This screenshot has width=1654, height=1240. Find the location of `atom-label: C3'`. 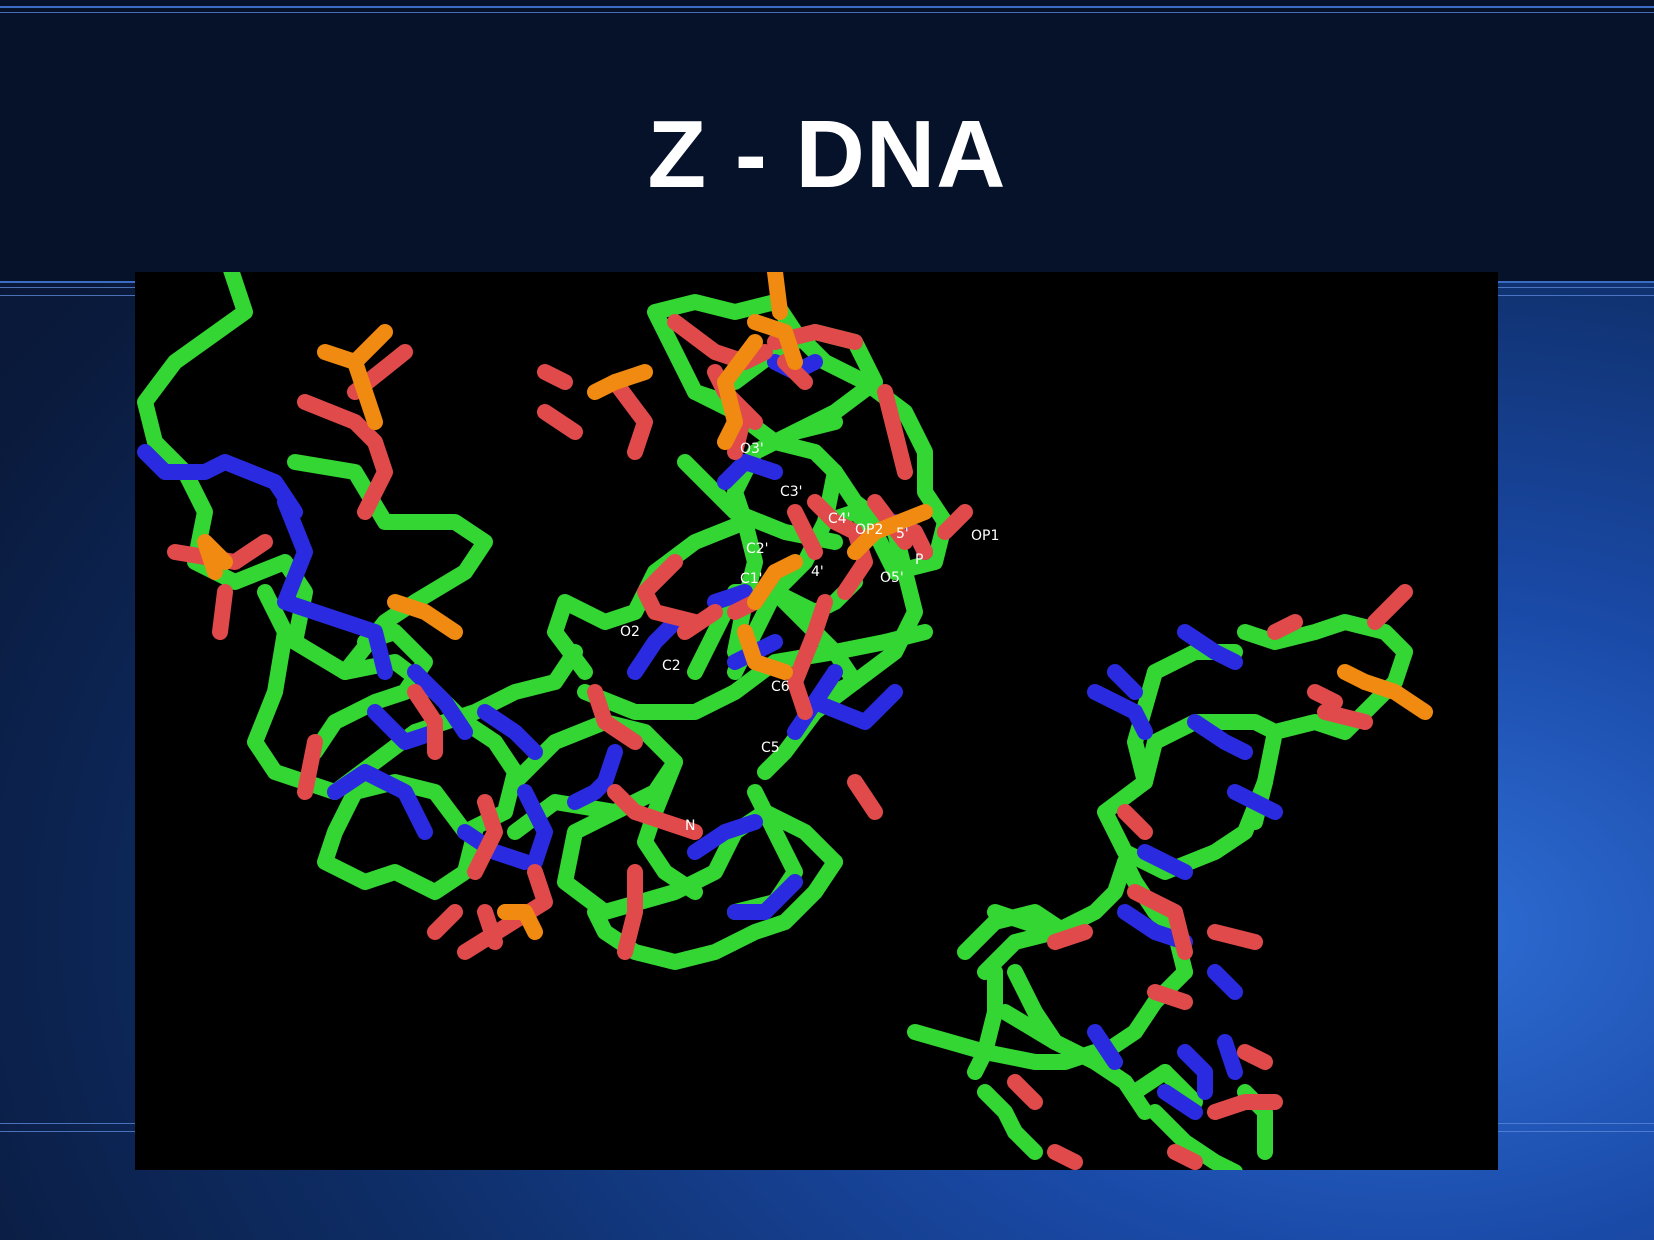

atom-label: C3' is located at coordinates (791, 492).